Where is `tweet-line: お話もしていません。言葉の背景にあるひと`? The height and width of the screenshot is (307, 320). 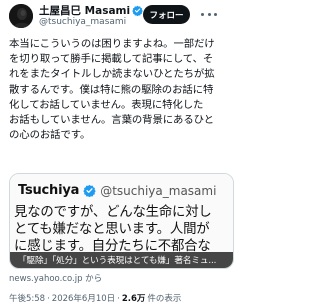 tweet-line: お話もしていません。言葉の背景にあるひと is located at coordinates (111, 120).